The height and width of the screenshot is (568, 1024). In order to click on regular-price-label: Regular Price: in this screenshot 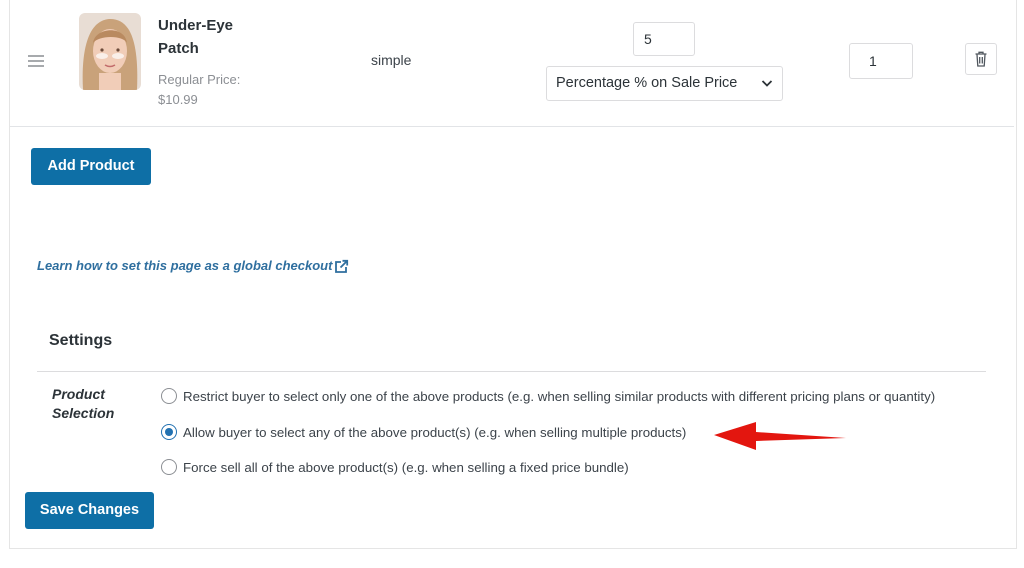, I will do `click(199, 79)`.